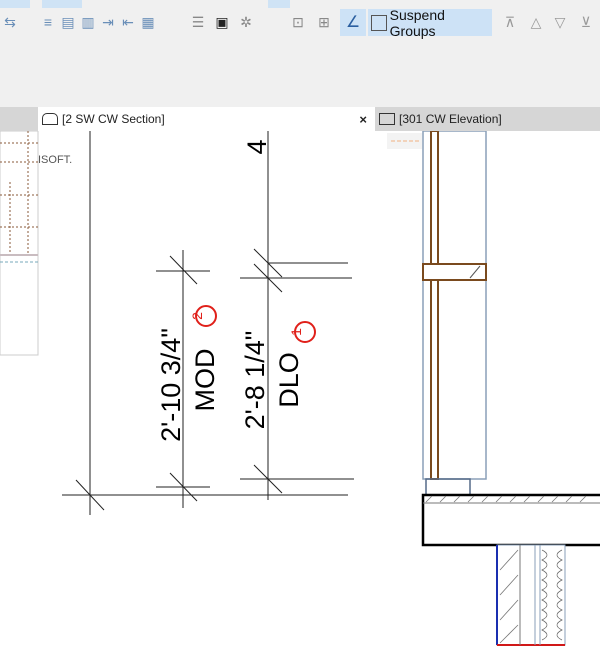 The image size is (600, 654). I want to click on settings-icon: ✲, so click(246, 22).